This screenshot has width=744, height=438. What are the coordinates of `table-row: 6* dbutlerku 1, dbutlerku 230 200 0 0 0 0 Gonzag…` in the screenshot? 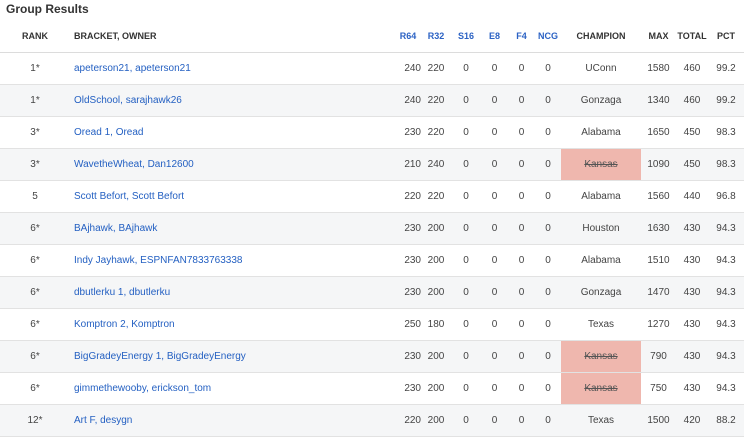 It's located at (372, 292).